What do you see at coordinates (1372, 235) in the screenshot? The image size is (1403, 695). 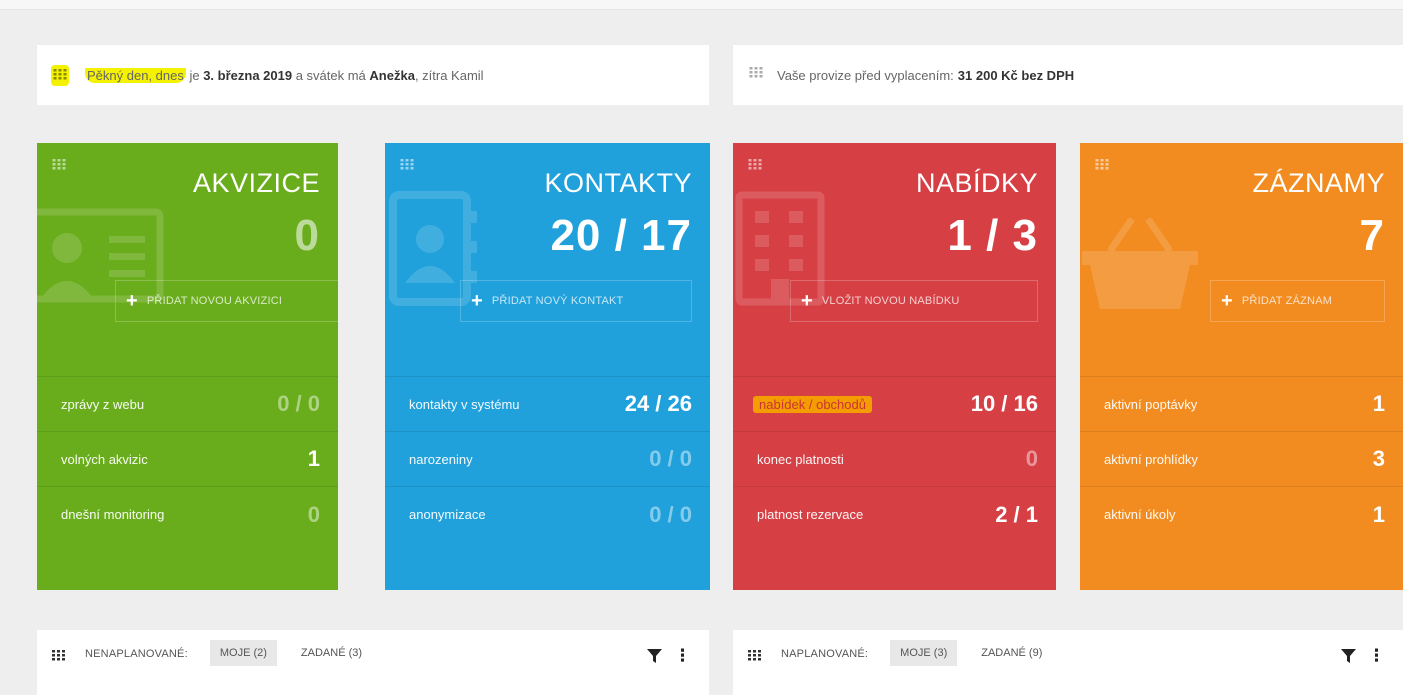 I see `card-count: 7` at bounding box center [1372, 235].